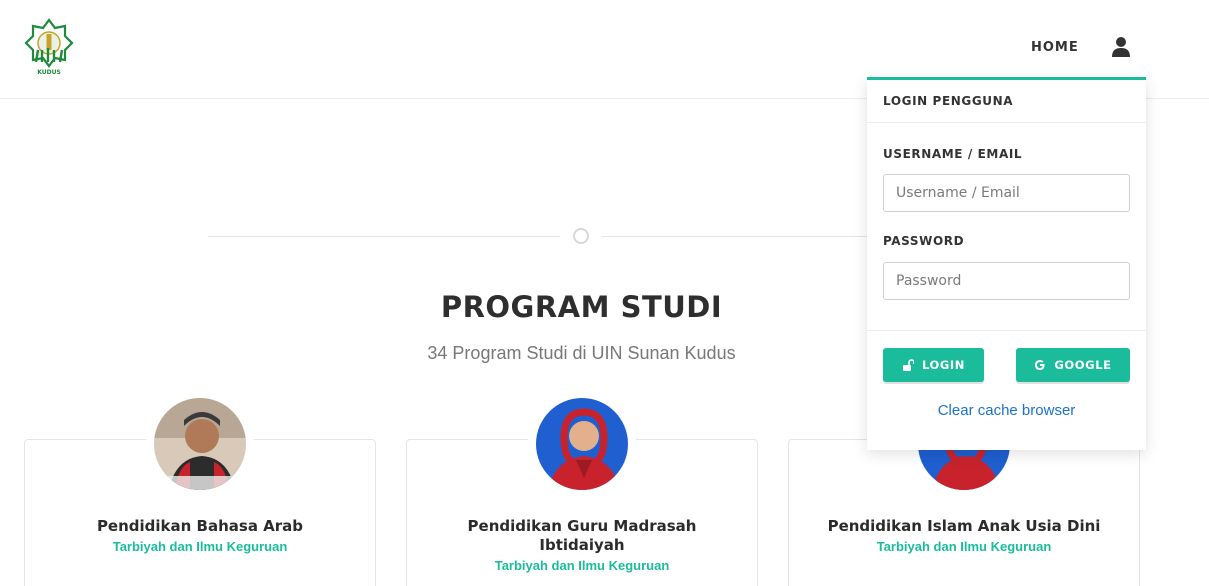 Image resolution: width=1209 pixels, height=586 pixels. I want to click on username-label: USERNAME / EMAIL, so click(953, 154).